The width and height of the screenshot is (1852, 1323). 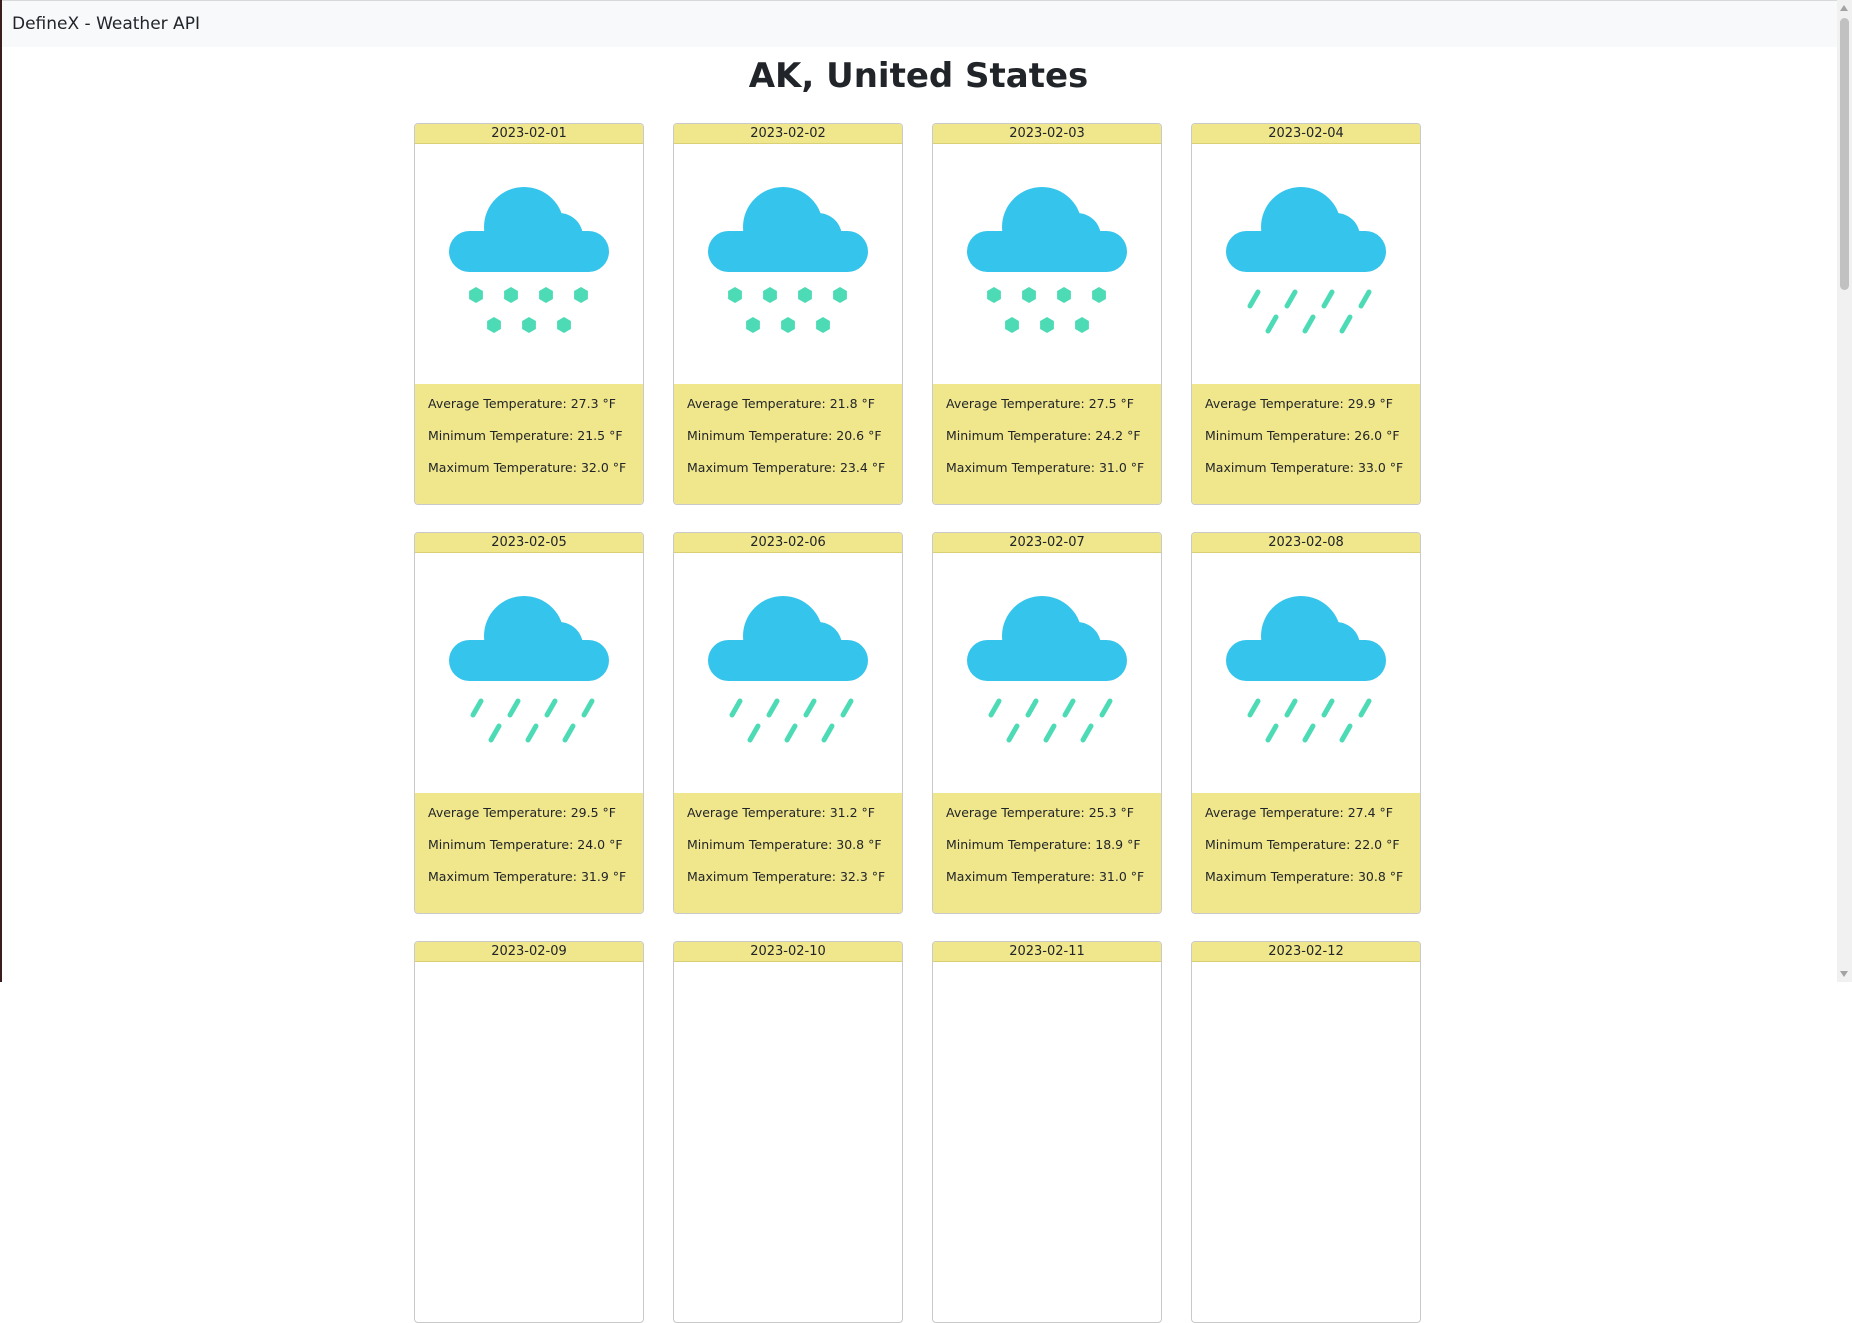 I want to click on card-date: 2023-02-10, so click(x=788, y=952).